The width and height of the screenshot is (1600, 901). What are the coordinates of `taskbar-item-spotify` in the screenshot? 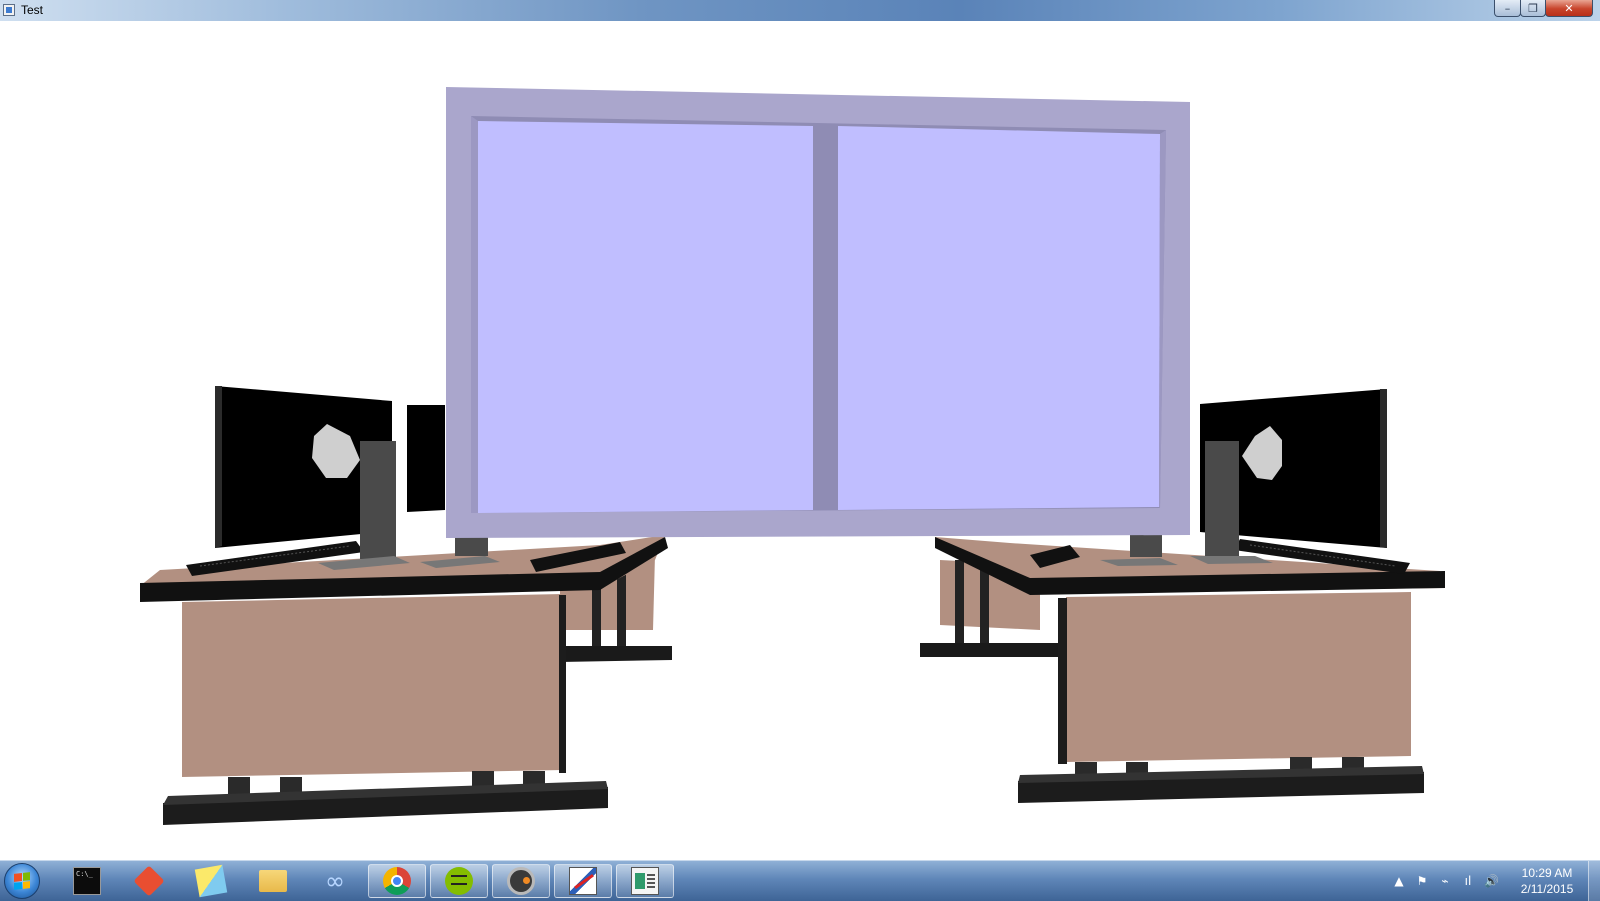 It's located at (459, 881).